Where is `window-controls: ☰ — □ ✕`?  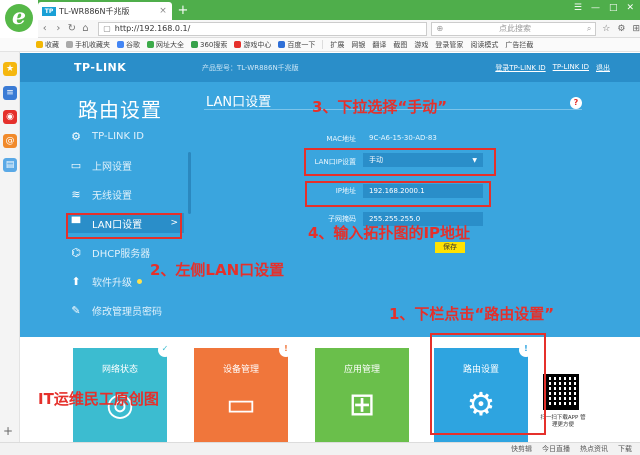 window-controls: ☰ — □ ✕ is located at coordinates (604, 8).